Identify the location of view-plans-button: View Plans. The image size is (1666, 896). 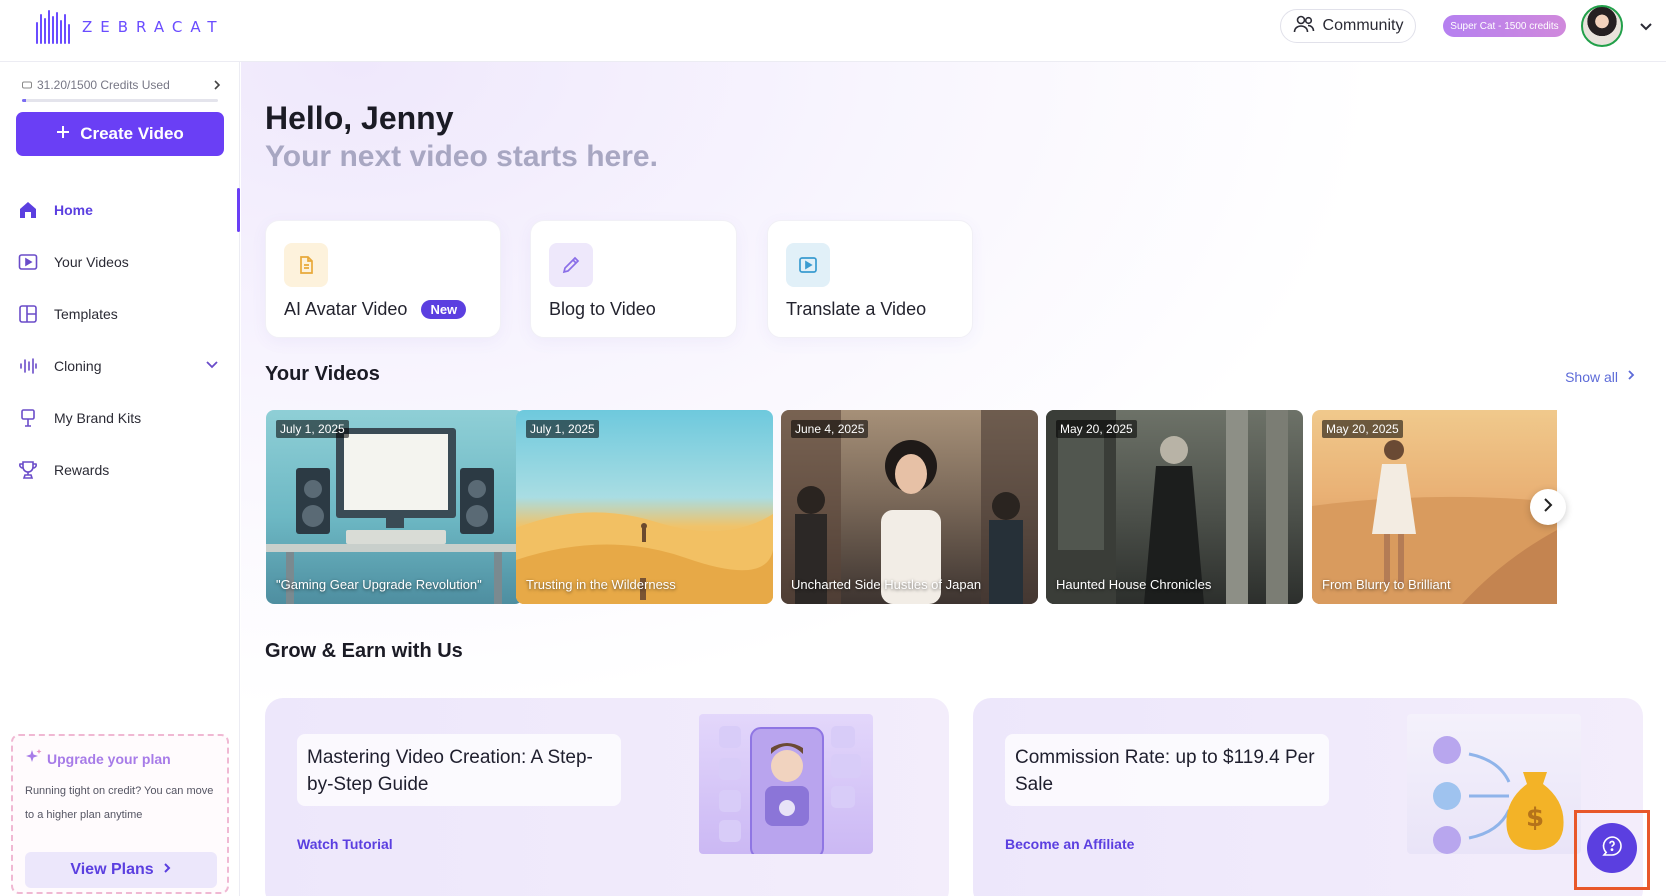
(121, 870).